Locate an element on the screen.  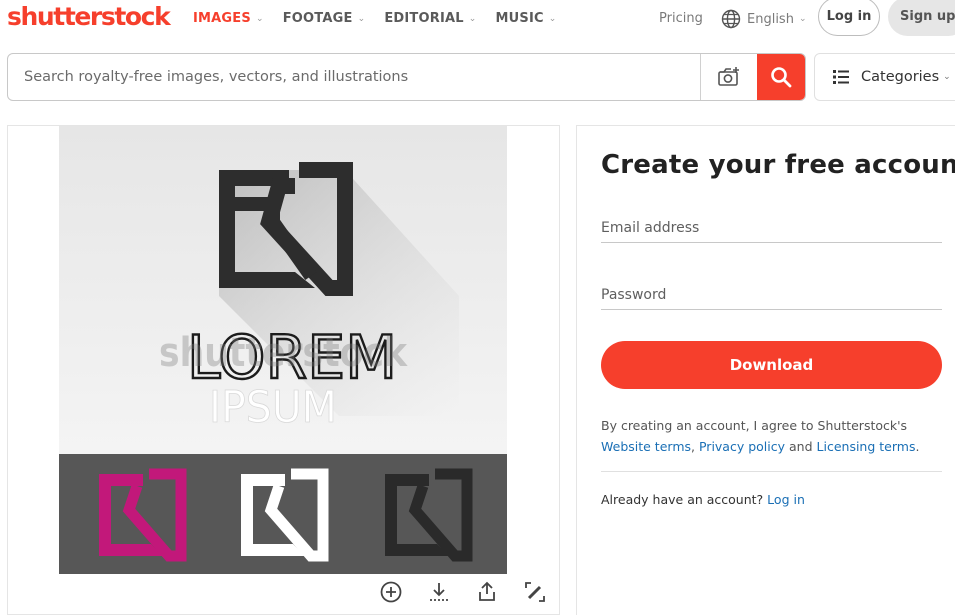
website-terms-link: Website terms is located at coordinates (646, 446).